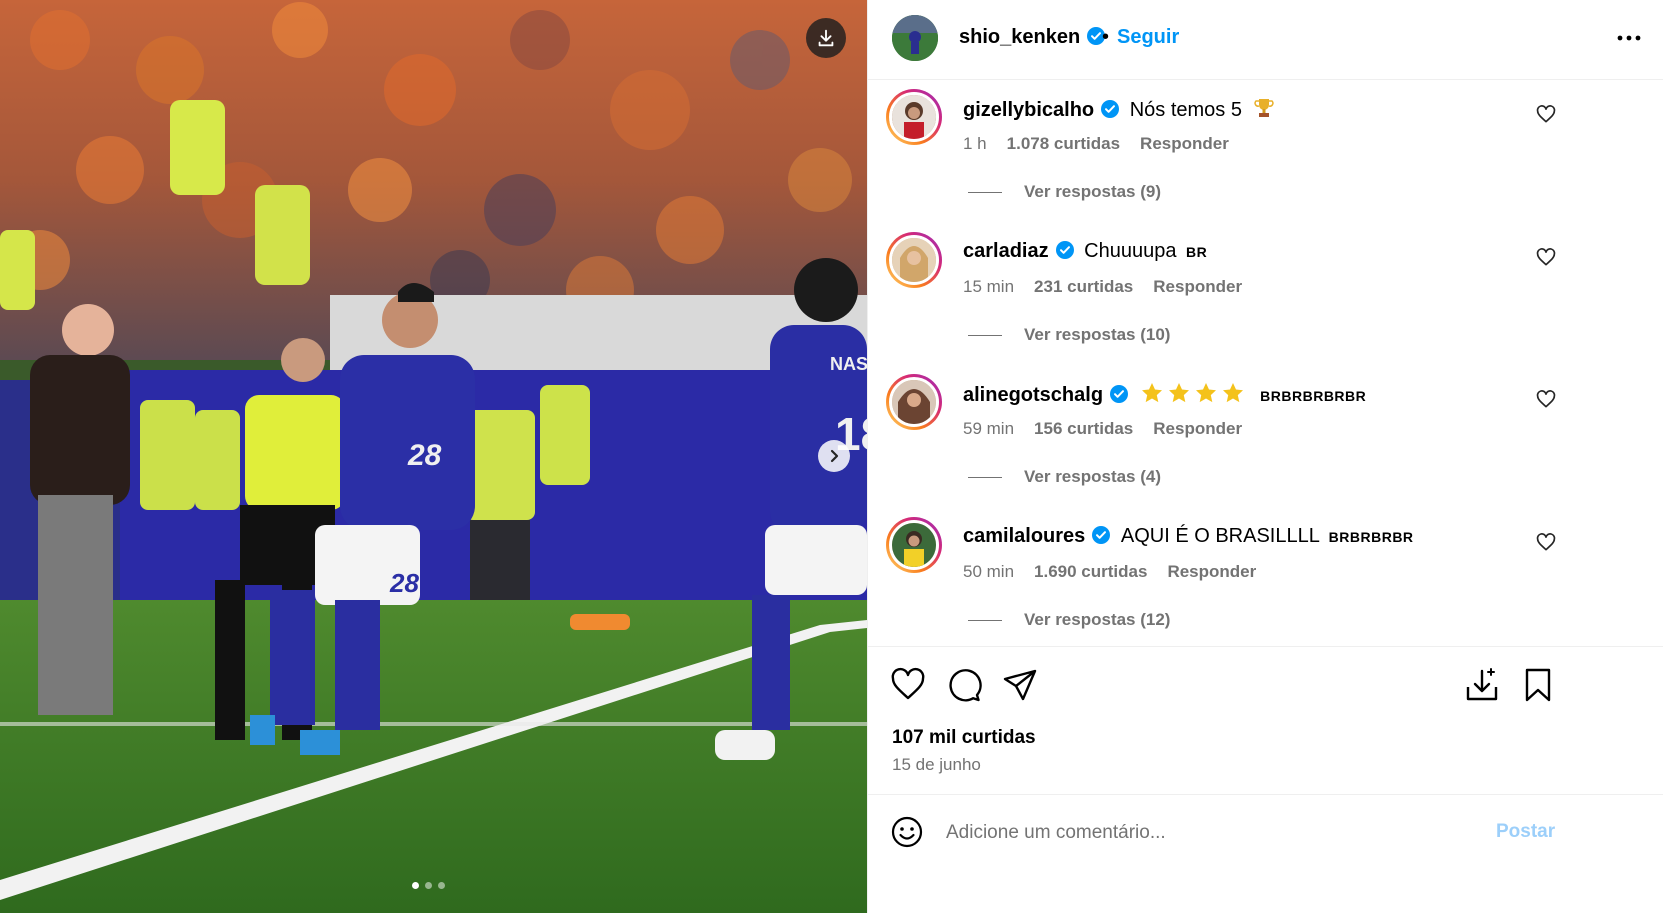 The height and width of the screenshot is (913, 1663). Describe the element at coordinates (1019, 37) in the screenshot. I see `author-username-text: shio_kenken` at that location.